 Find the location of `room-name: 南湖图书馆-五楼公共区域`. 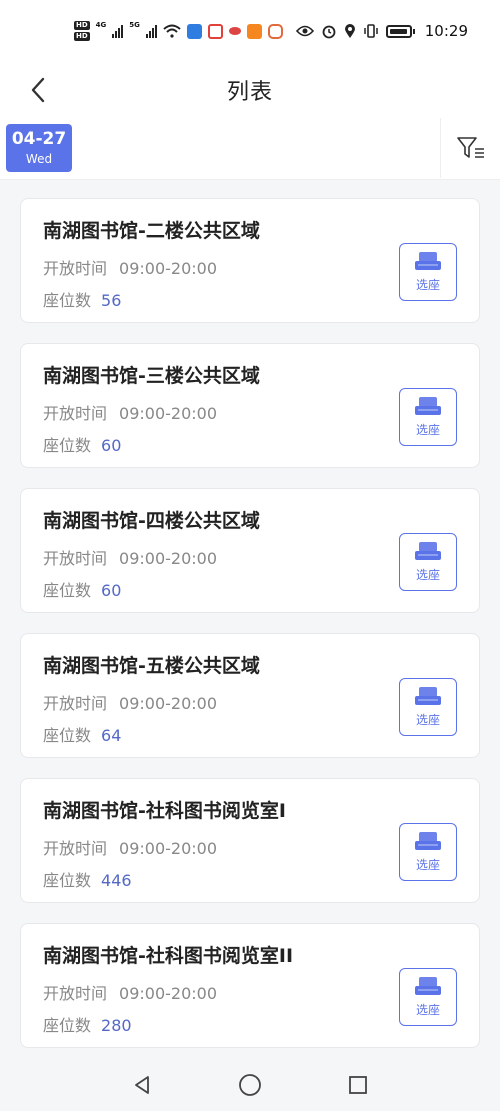

room-name: 南湖图书馆-五楼公共区域 is located at coordinates (151, 666).